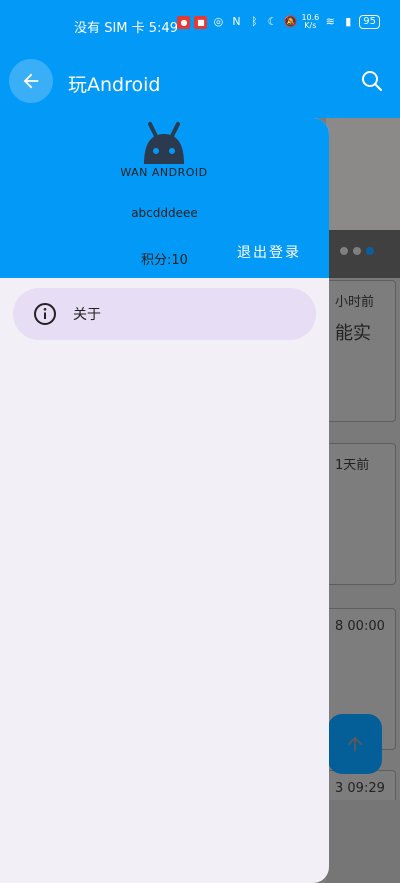 This screenshot has height=883, width=400. I want to click on back-button, so click(31, 81).